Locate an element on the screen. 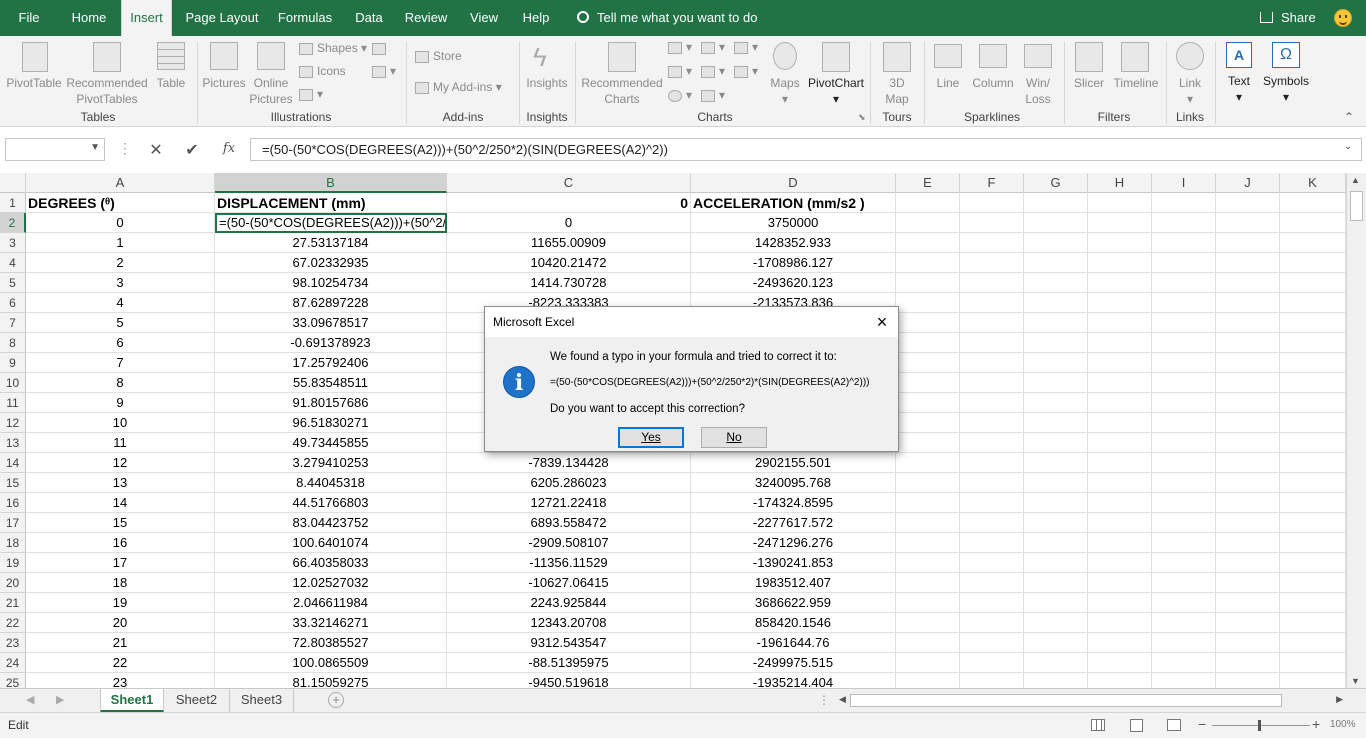 This screenshot has width=1366, height=738. chevron-down-icon: ▼ is located at coordinates (95, 147).